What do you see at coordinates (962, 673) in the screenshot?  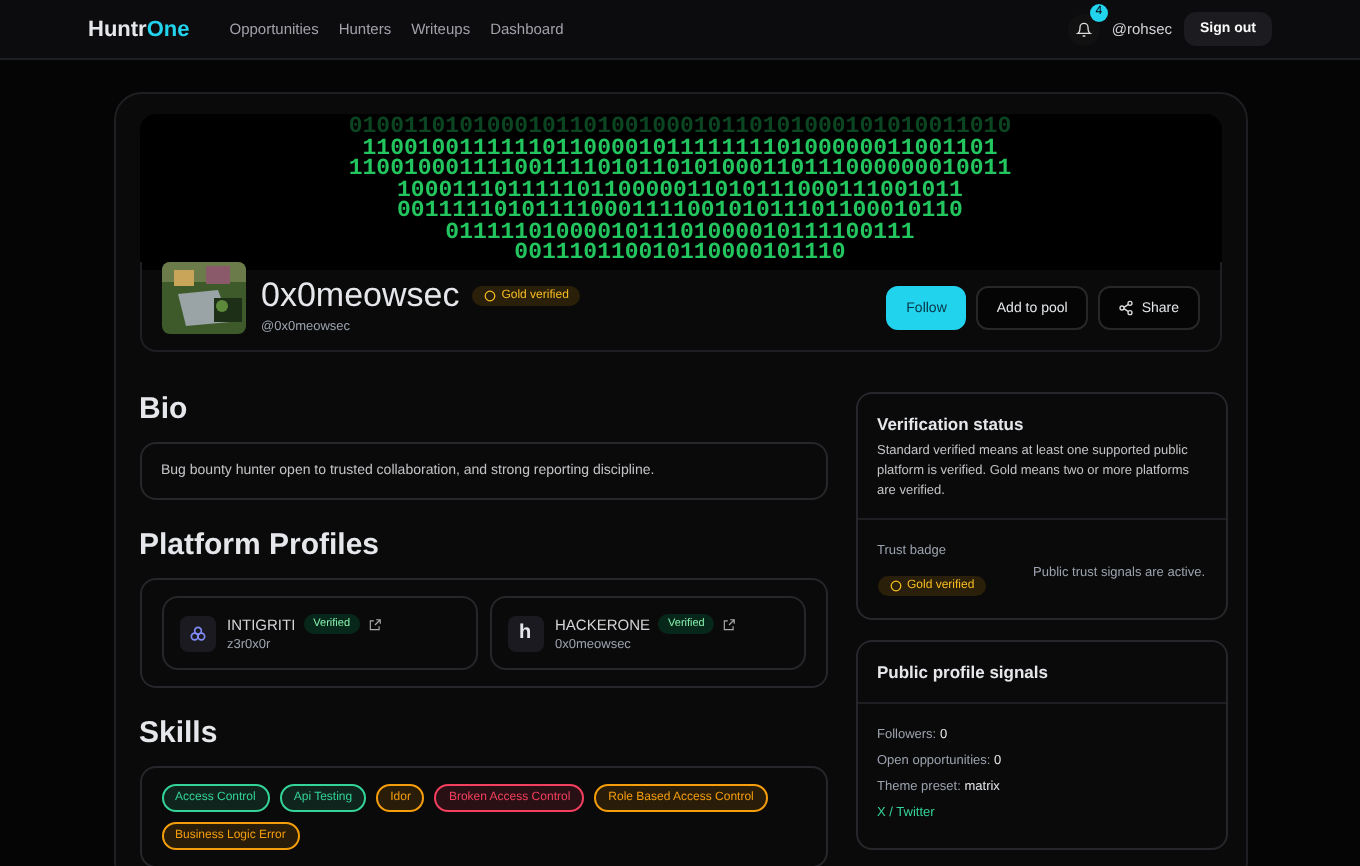 I see `panel-title: Public profile signals` at bounding box center [962, 673].